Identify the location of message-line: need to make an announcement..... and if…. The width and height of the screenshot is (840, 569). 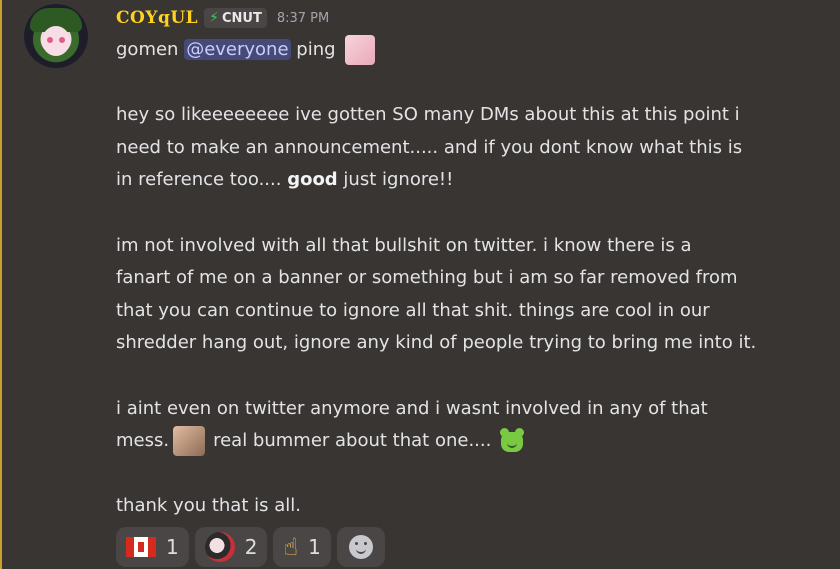
(429, 147).